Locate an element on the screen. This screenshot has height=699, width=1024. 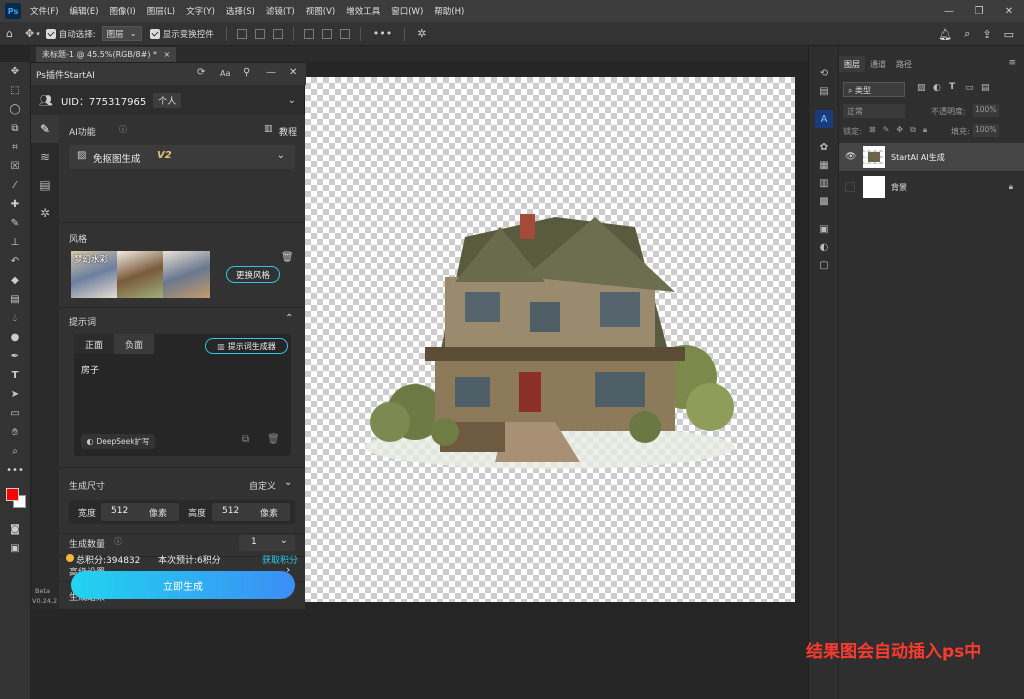
brushes-icon: ✿ is located at coordinates (824, 147).